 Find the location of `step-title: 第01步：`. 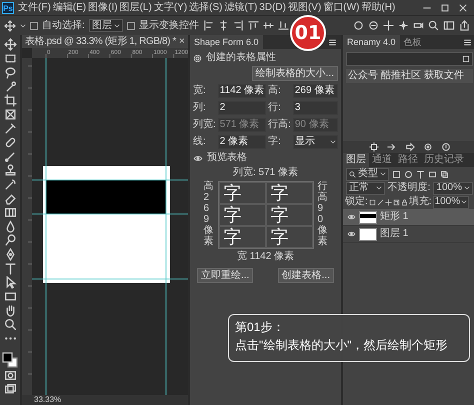

step-title: 第01步： is located at coordinates (260, 327).